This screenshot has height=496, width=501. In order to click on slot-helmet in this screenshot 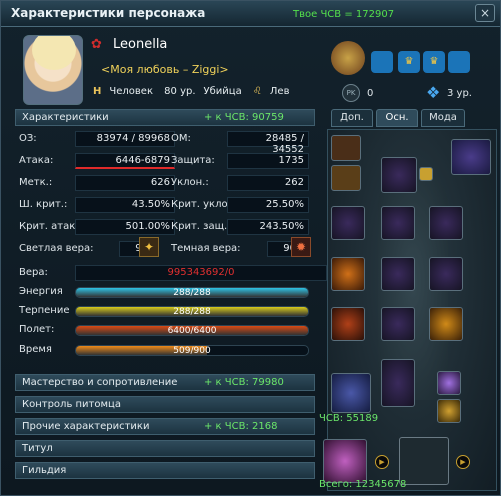, I will do `click(399, 175)`.